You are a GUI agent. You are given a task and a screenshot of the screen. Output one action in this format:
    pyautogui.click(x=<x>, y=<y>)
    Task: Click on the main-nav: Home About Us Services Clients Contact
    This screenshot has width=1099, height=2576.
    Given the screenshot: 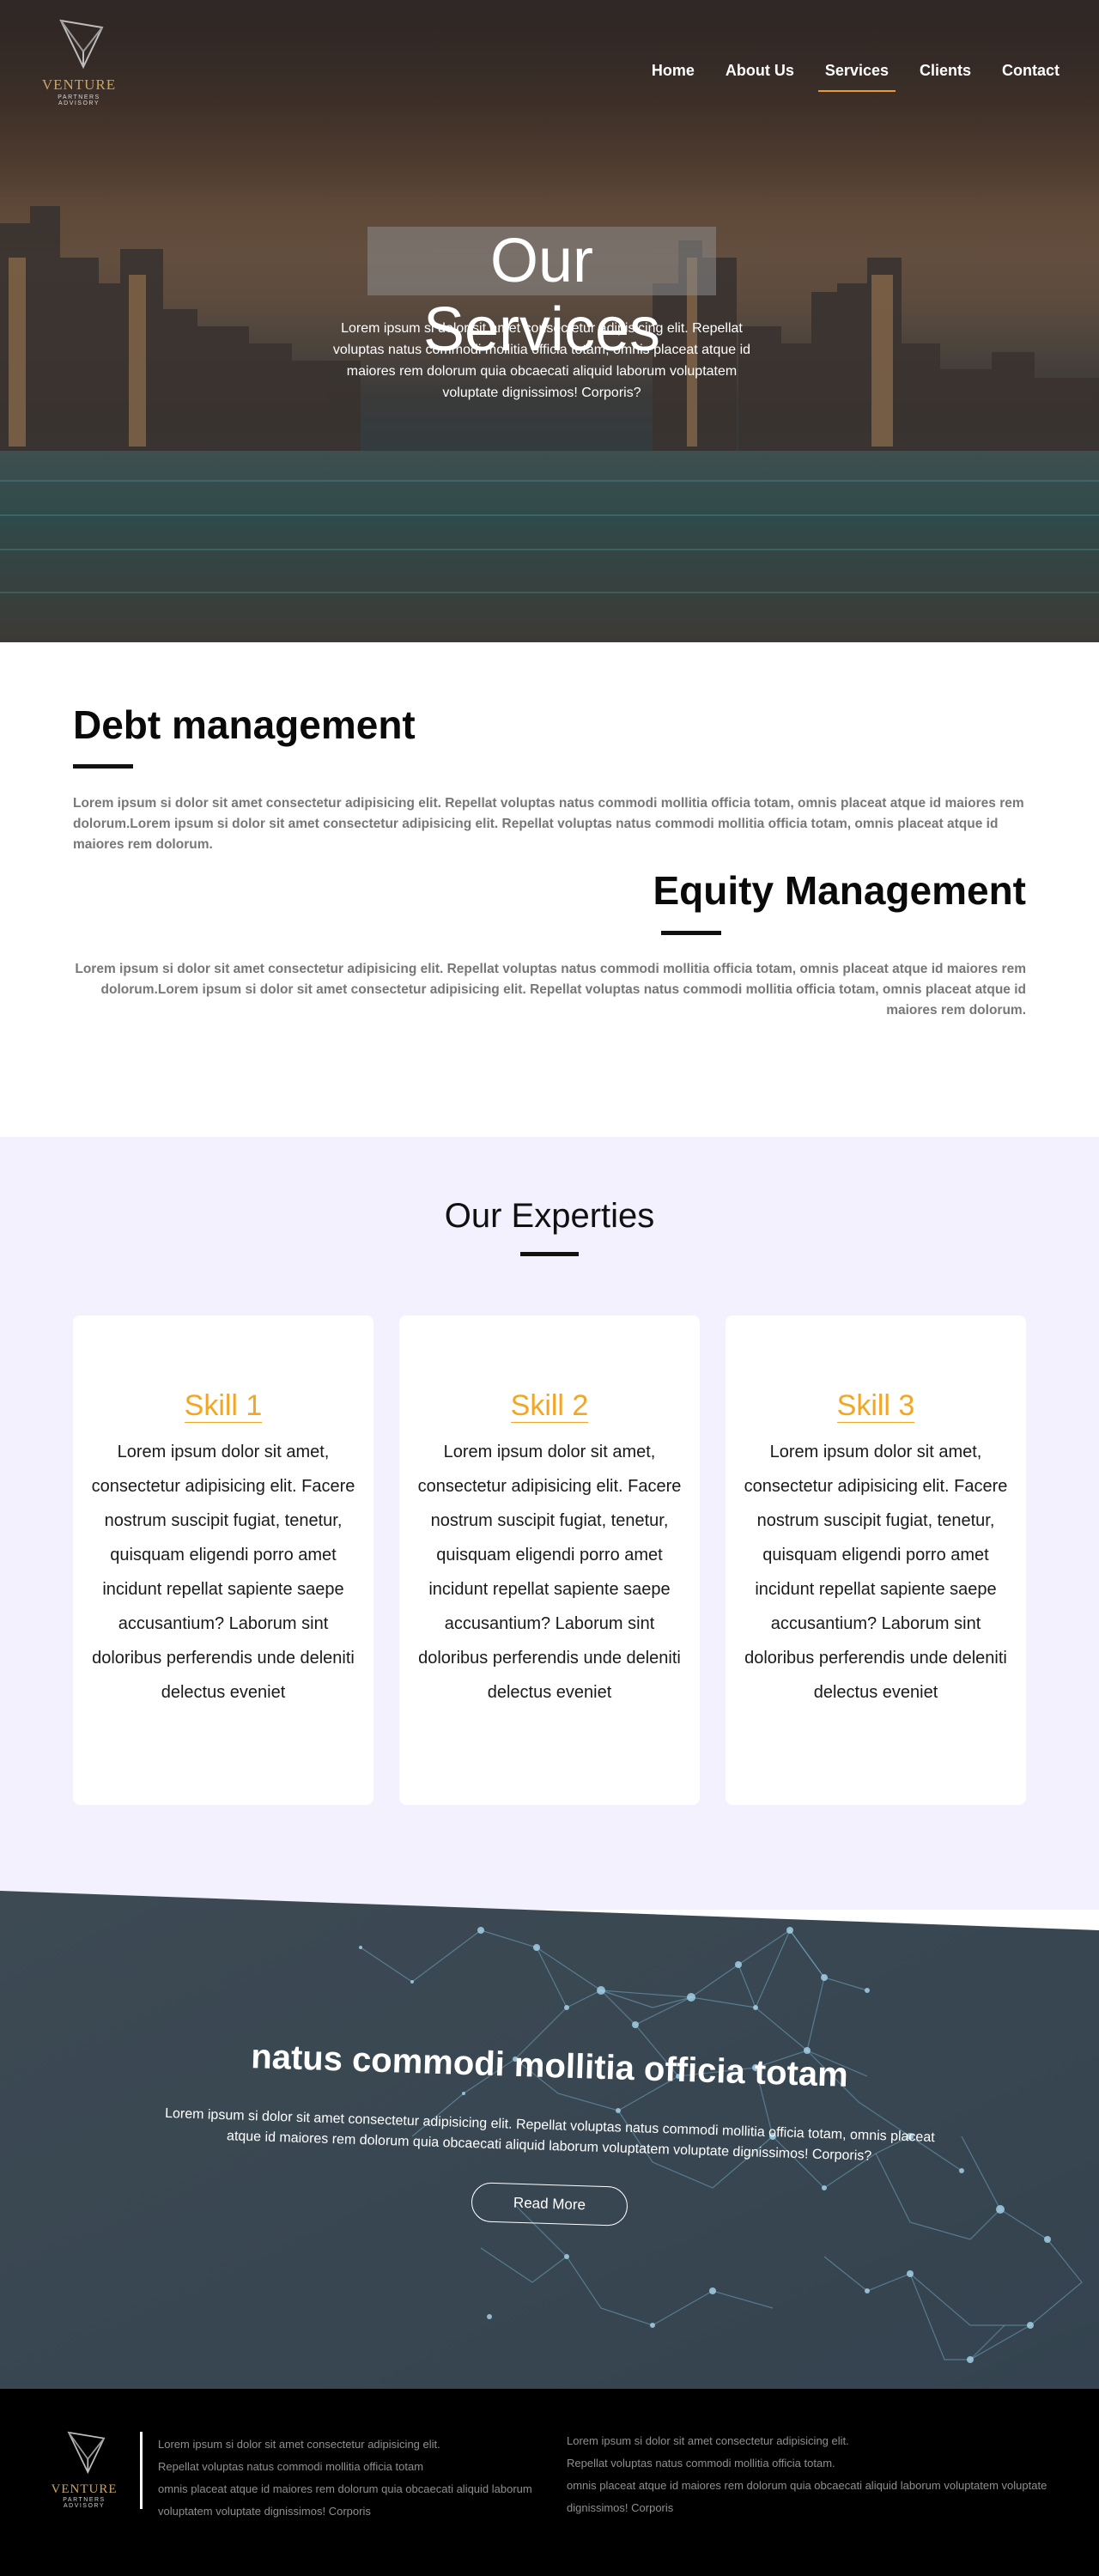 What is the action you would take?
    pyautogui.click(x=840, y=77)
    